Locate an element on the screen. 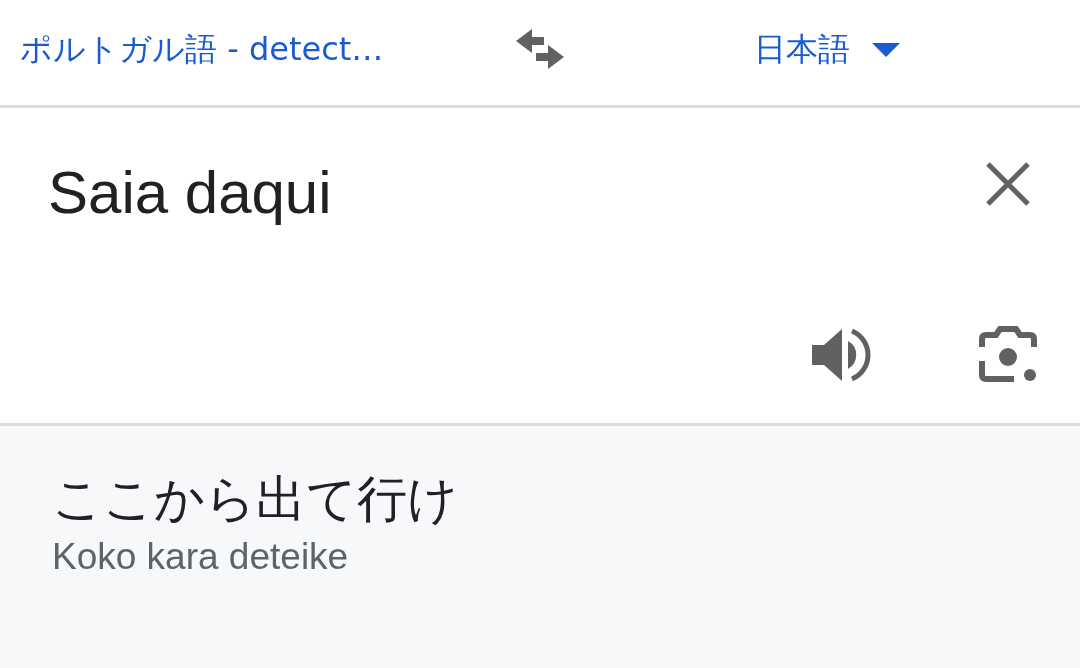  target-language-button: 日本語 is located at coordinates (827, 48).